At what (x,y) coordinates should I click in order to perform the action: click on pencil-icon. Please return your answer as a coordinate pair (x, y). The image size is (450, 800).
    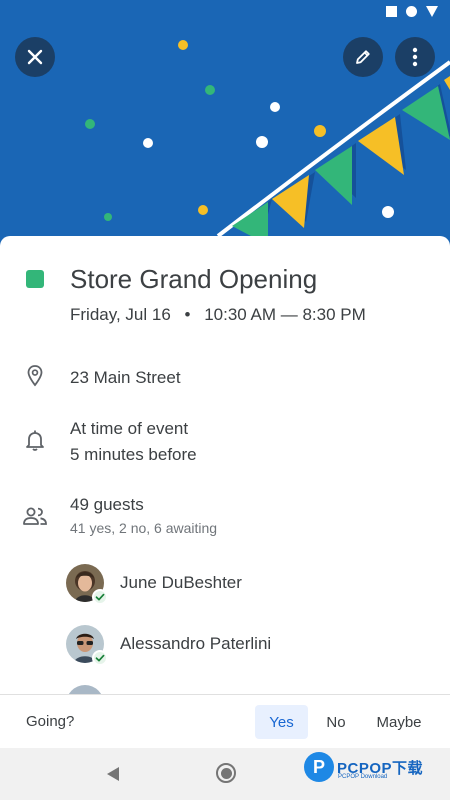
    Looking at the image, I should click on (363, 57).